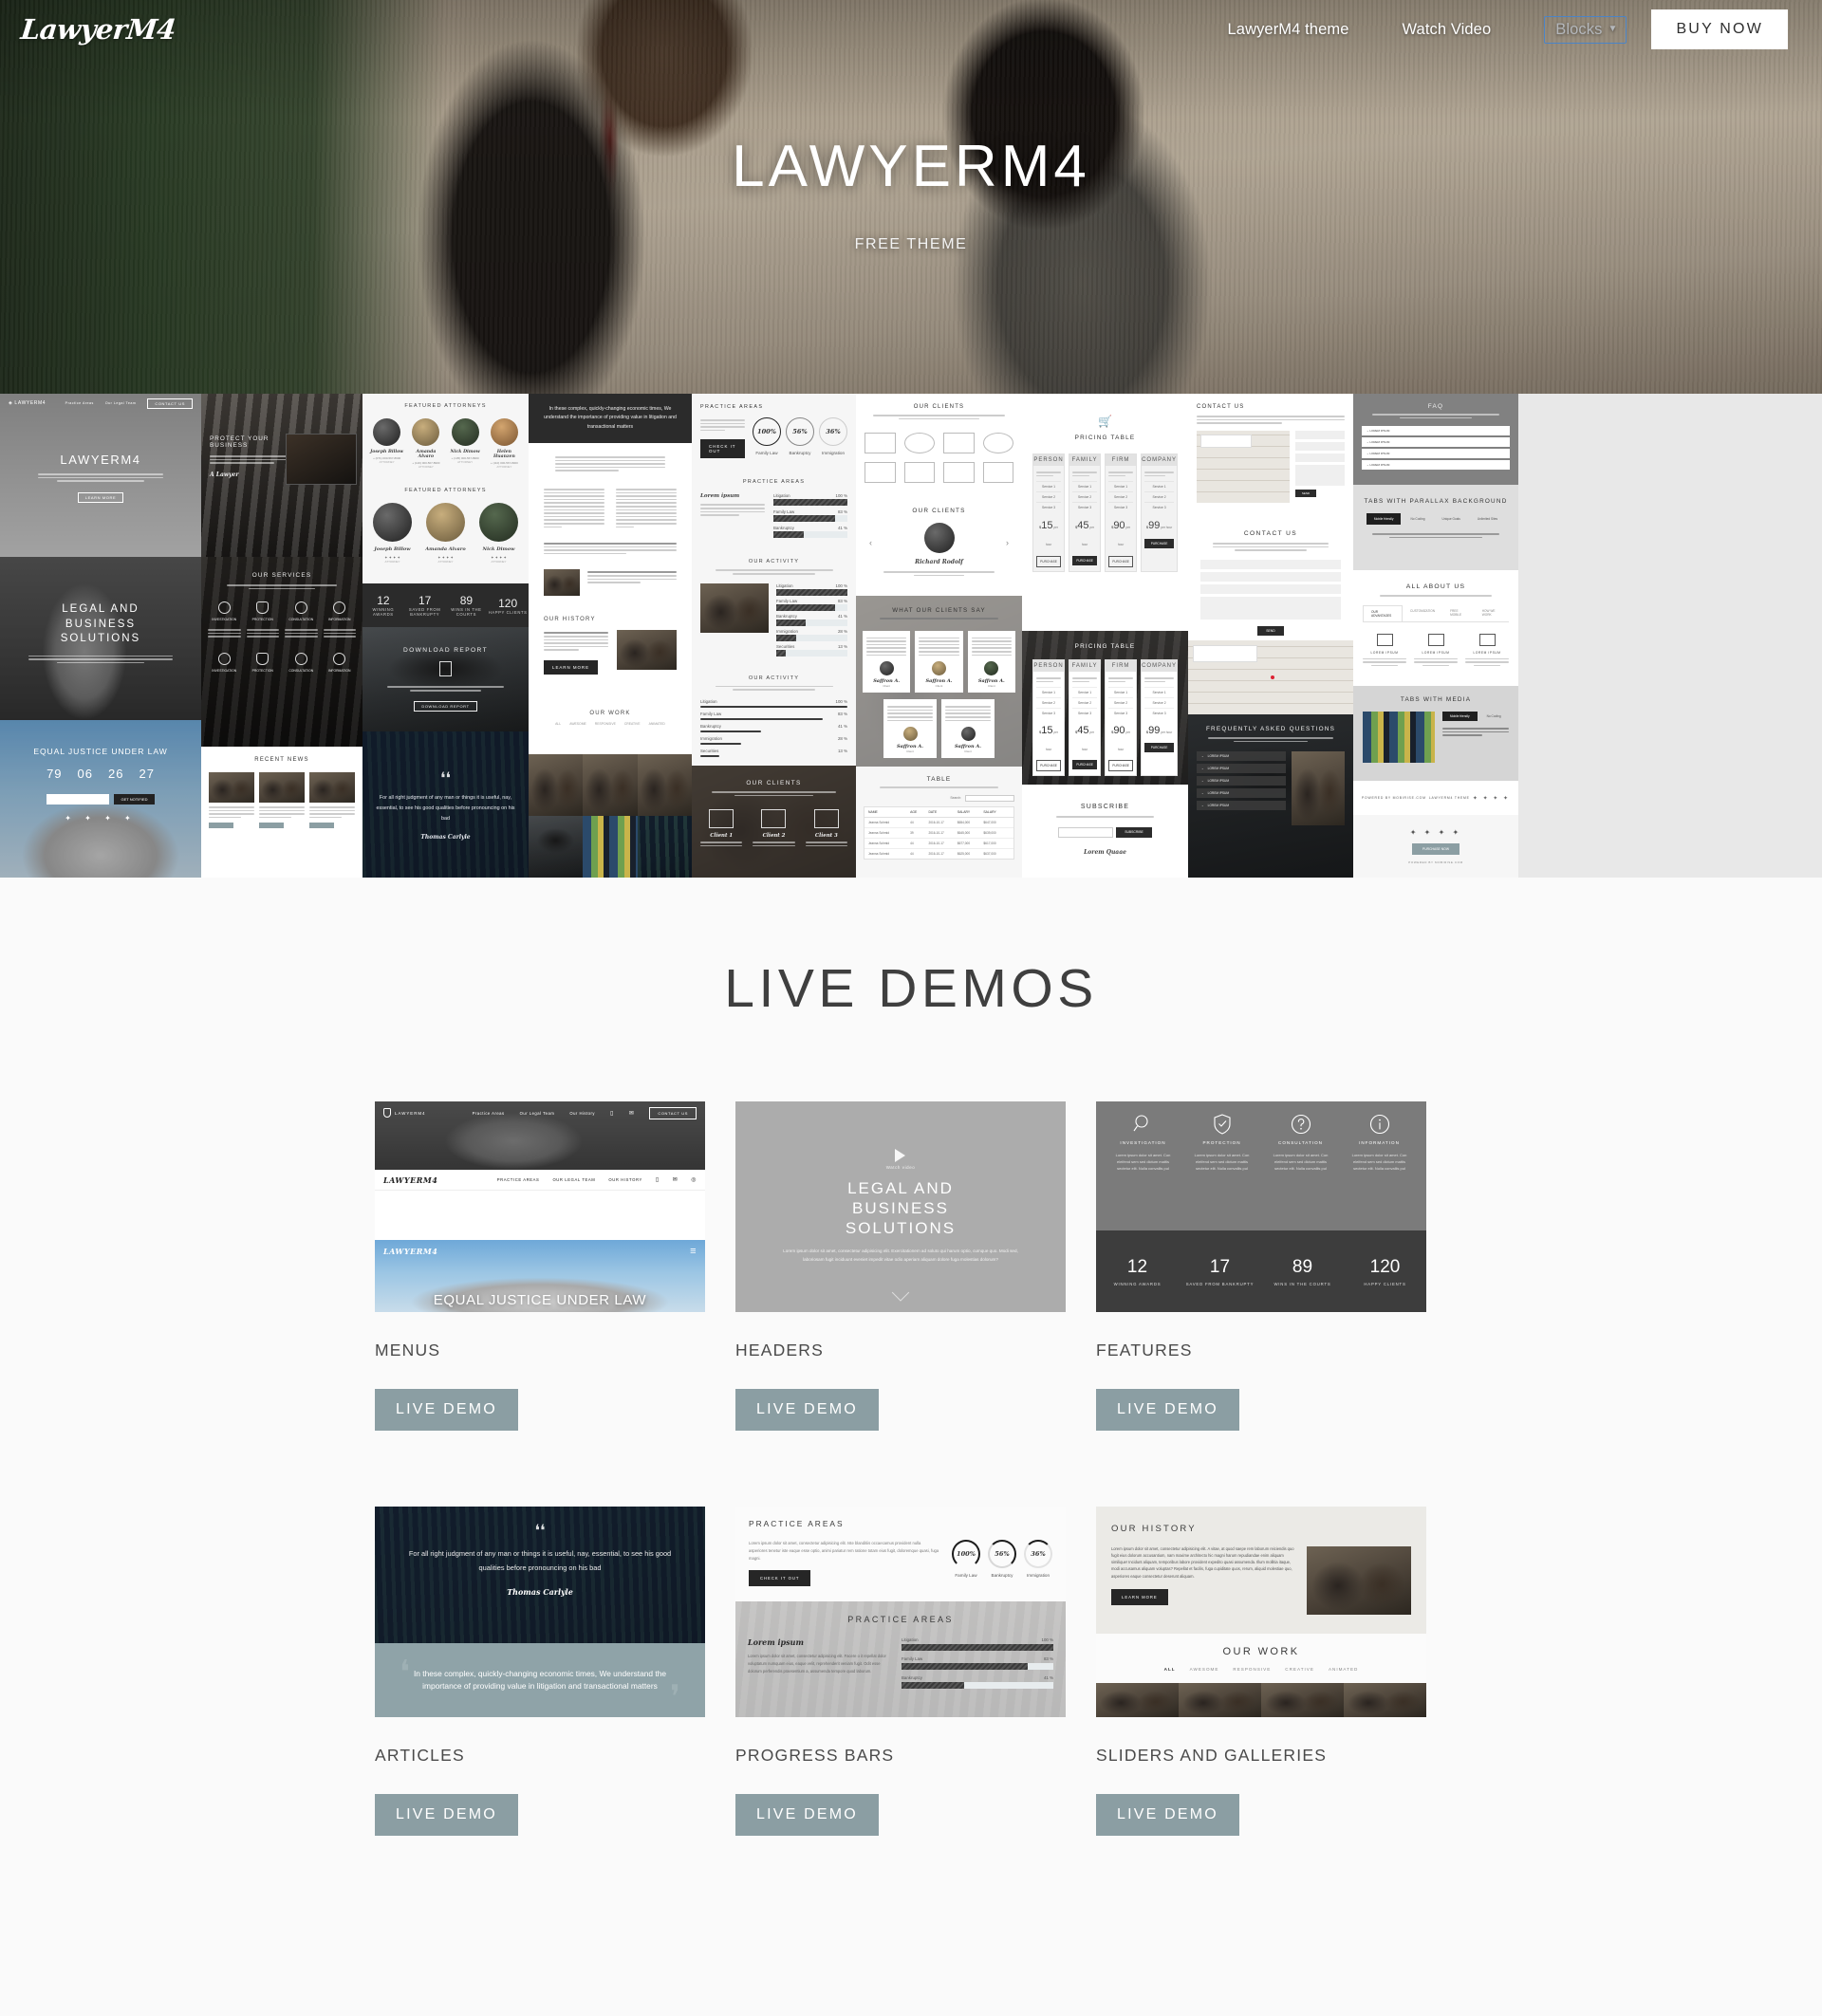 This screenshot has width=1822, height=2016. I want to click on live-demos-heading: LIVE DEMOS, so click(911, 988).